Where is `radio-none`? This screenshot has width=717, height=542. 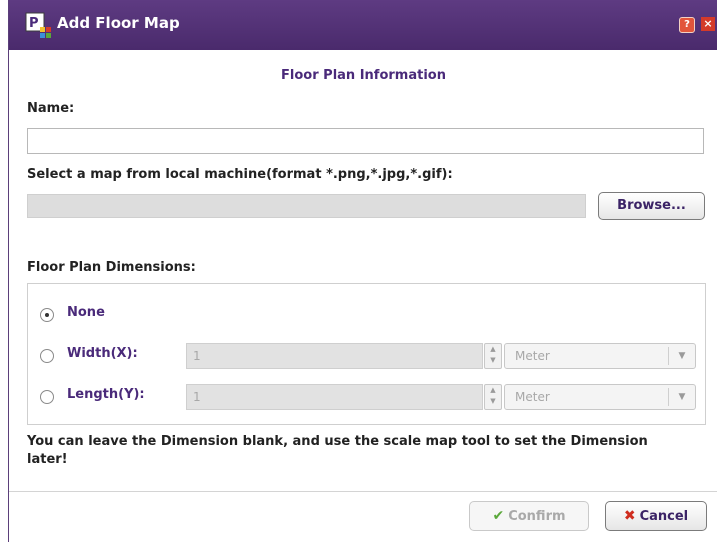
radio-none is located at coordinates (47, 315).